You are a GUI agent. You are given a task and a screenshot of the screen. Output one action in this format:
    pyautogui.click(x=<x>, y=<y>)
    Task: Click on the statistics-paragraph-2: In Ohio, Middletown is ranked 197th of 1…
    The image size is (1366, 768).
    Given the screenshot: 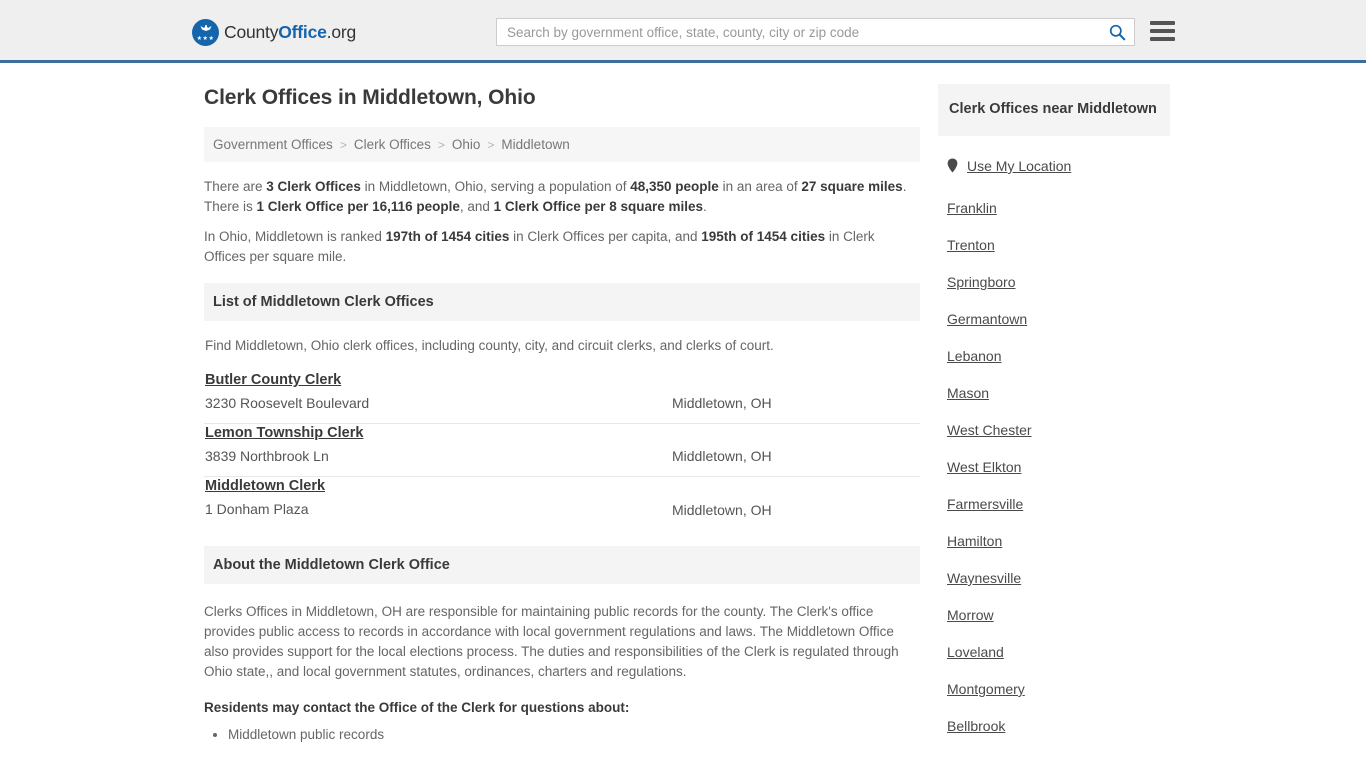 What is the action you would take?
    pyautogui.click(x=562, y=247)
    